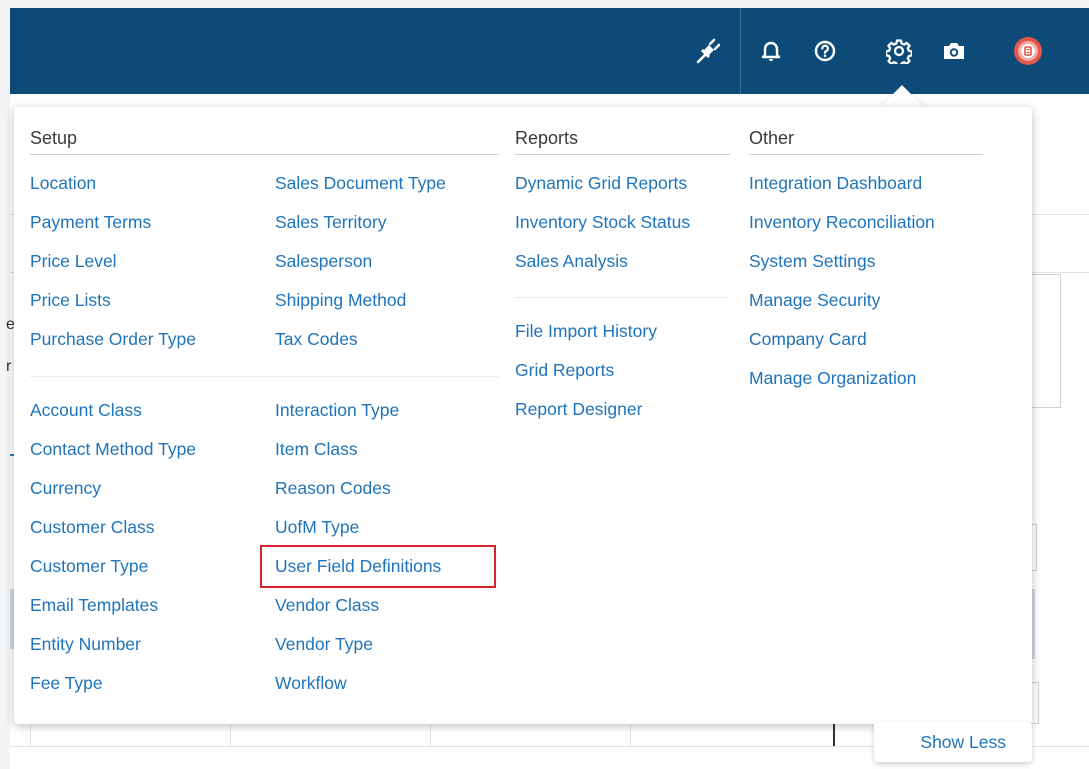 The image size is (1089, 769). Describe the element at coordinates (316, 449) in the screenshot. I see `menu-item-item-class: Item Class` at that location.